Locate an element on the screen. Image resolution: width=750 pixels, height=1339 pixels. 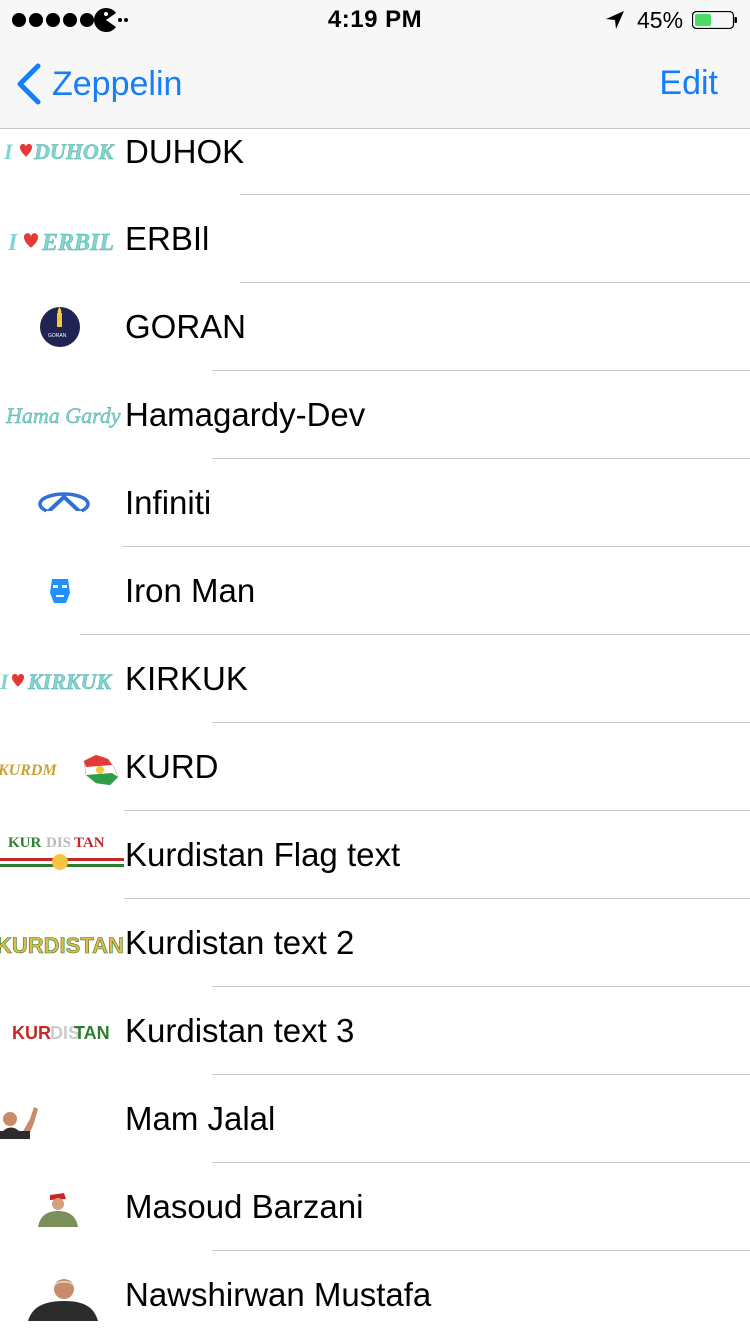
kurdistan-flag-text-thumbnail: KUR DIS TAN is located at coordinates (62, 855).